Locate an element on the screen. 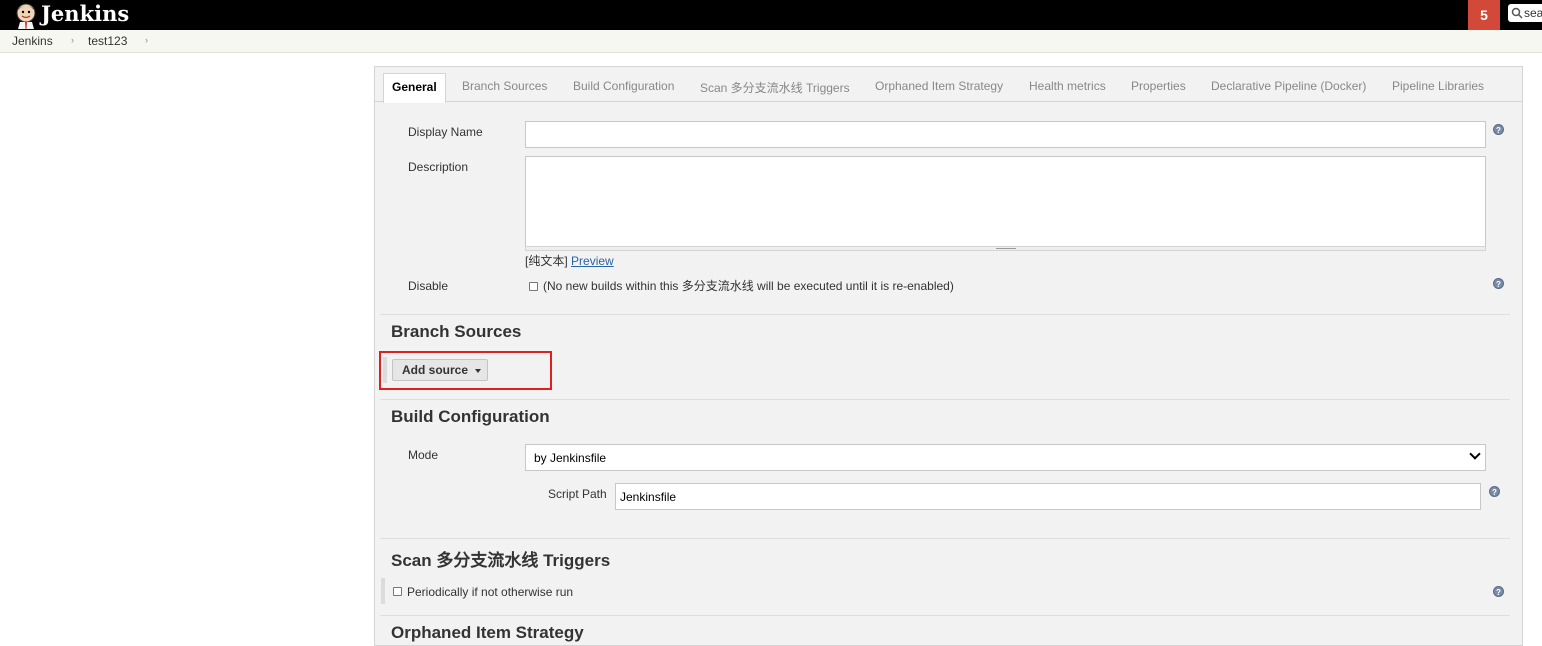 This screenshot has height=646, width=1542. section-bar is located at coordinates (383, 591).